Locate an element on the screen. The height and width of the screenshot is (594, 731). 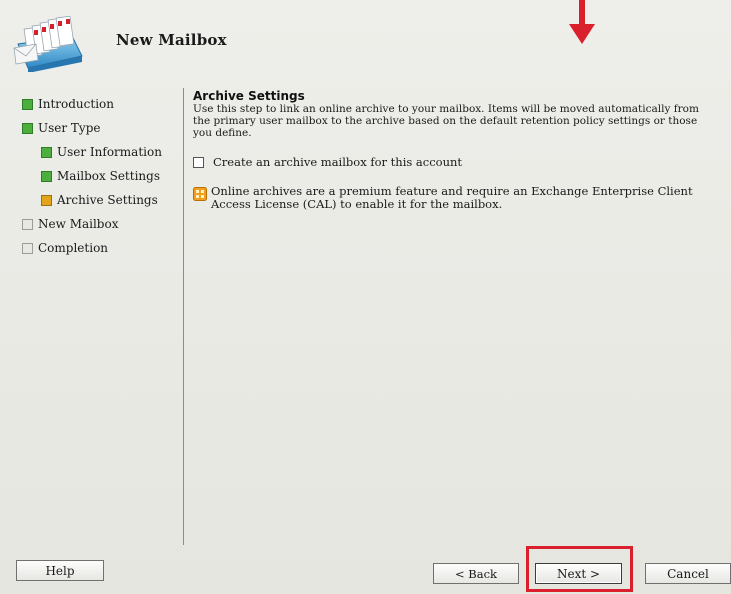
create-archive-checkbox is located at coordinates (198, 162).